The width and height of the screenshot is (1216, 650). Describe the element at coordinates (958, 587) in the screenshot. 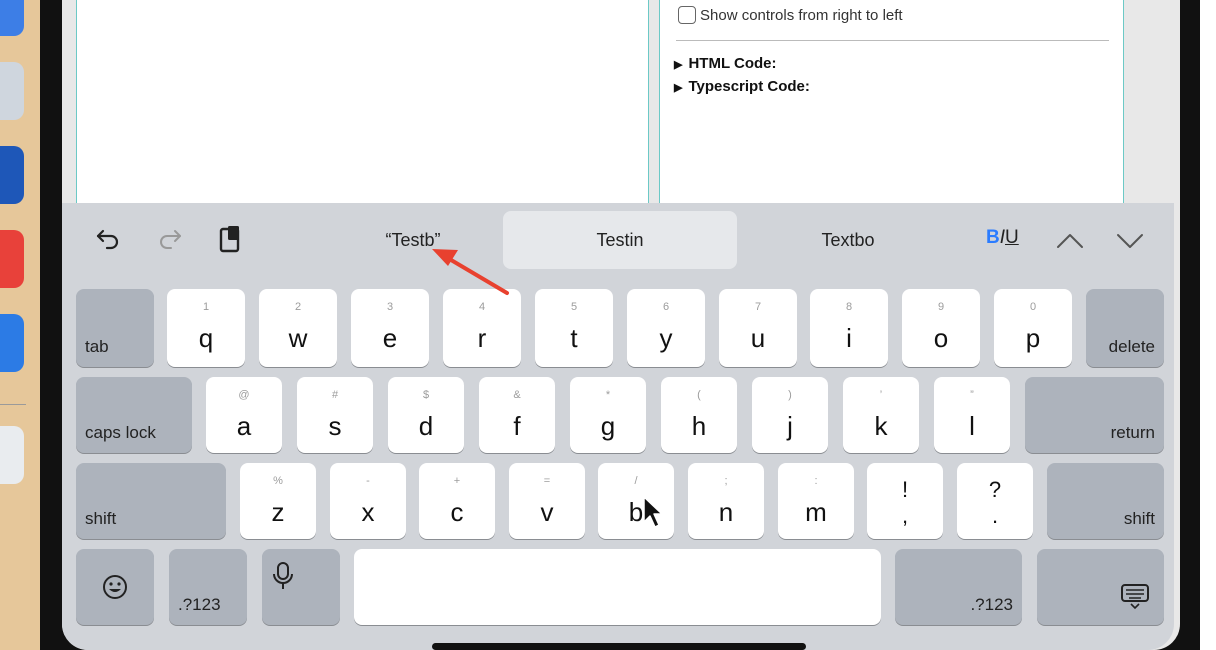

I see `numbers-key-right: .?123` at that location.